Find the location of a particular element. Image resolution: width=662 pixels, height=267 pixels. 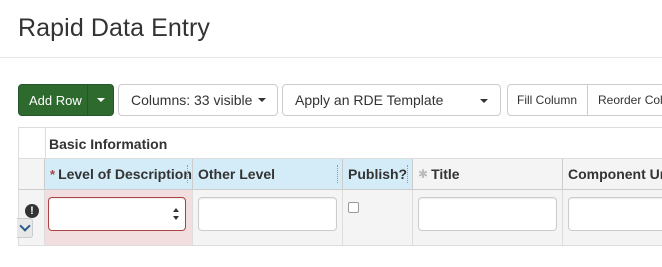

dialog-title: Rapid Data Entry is located at coordinates (114, 28).